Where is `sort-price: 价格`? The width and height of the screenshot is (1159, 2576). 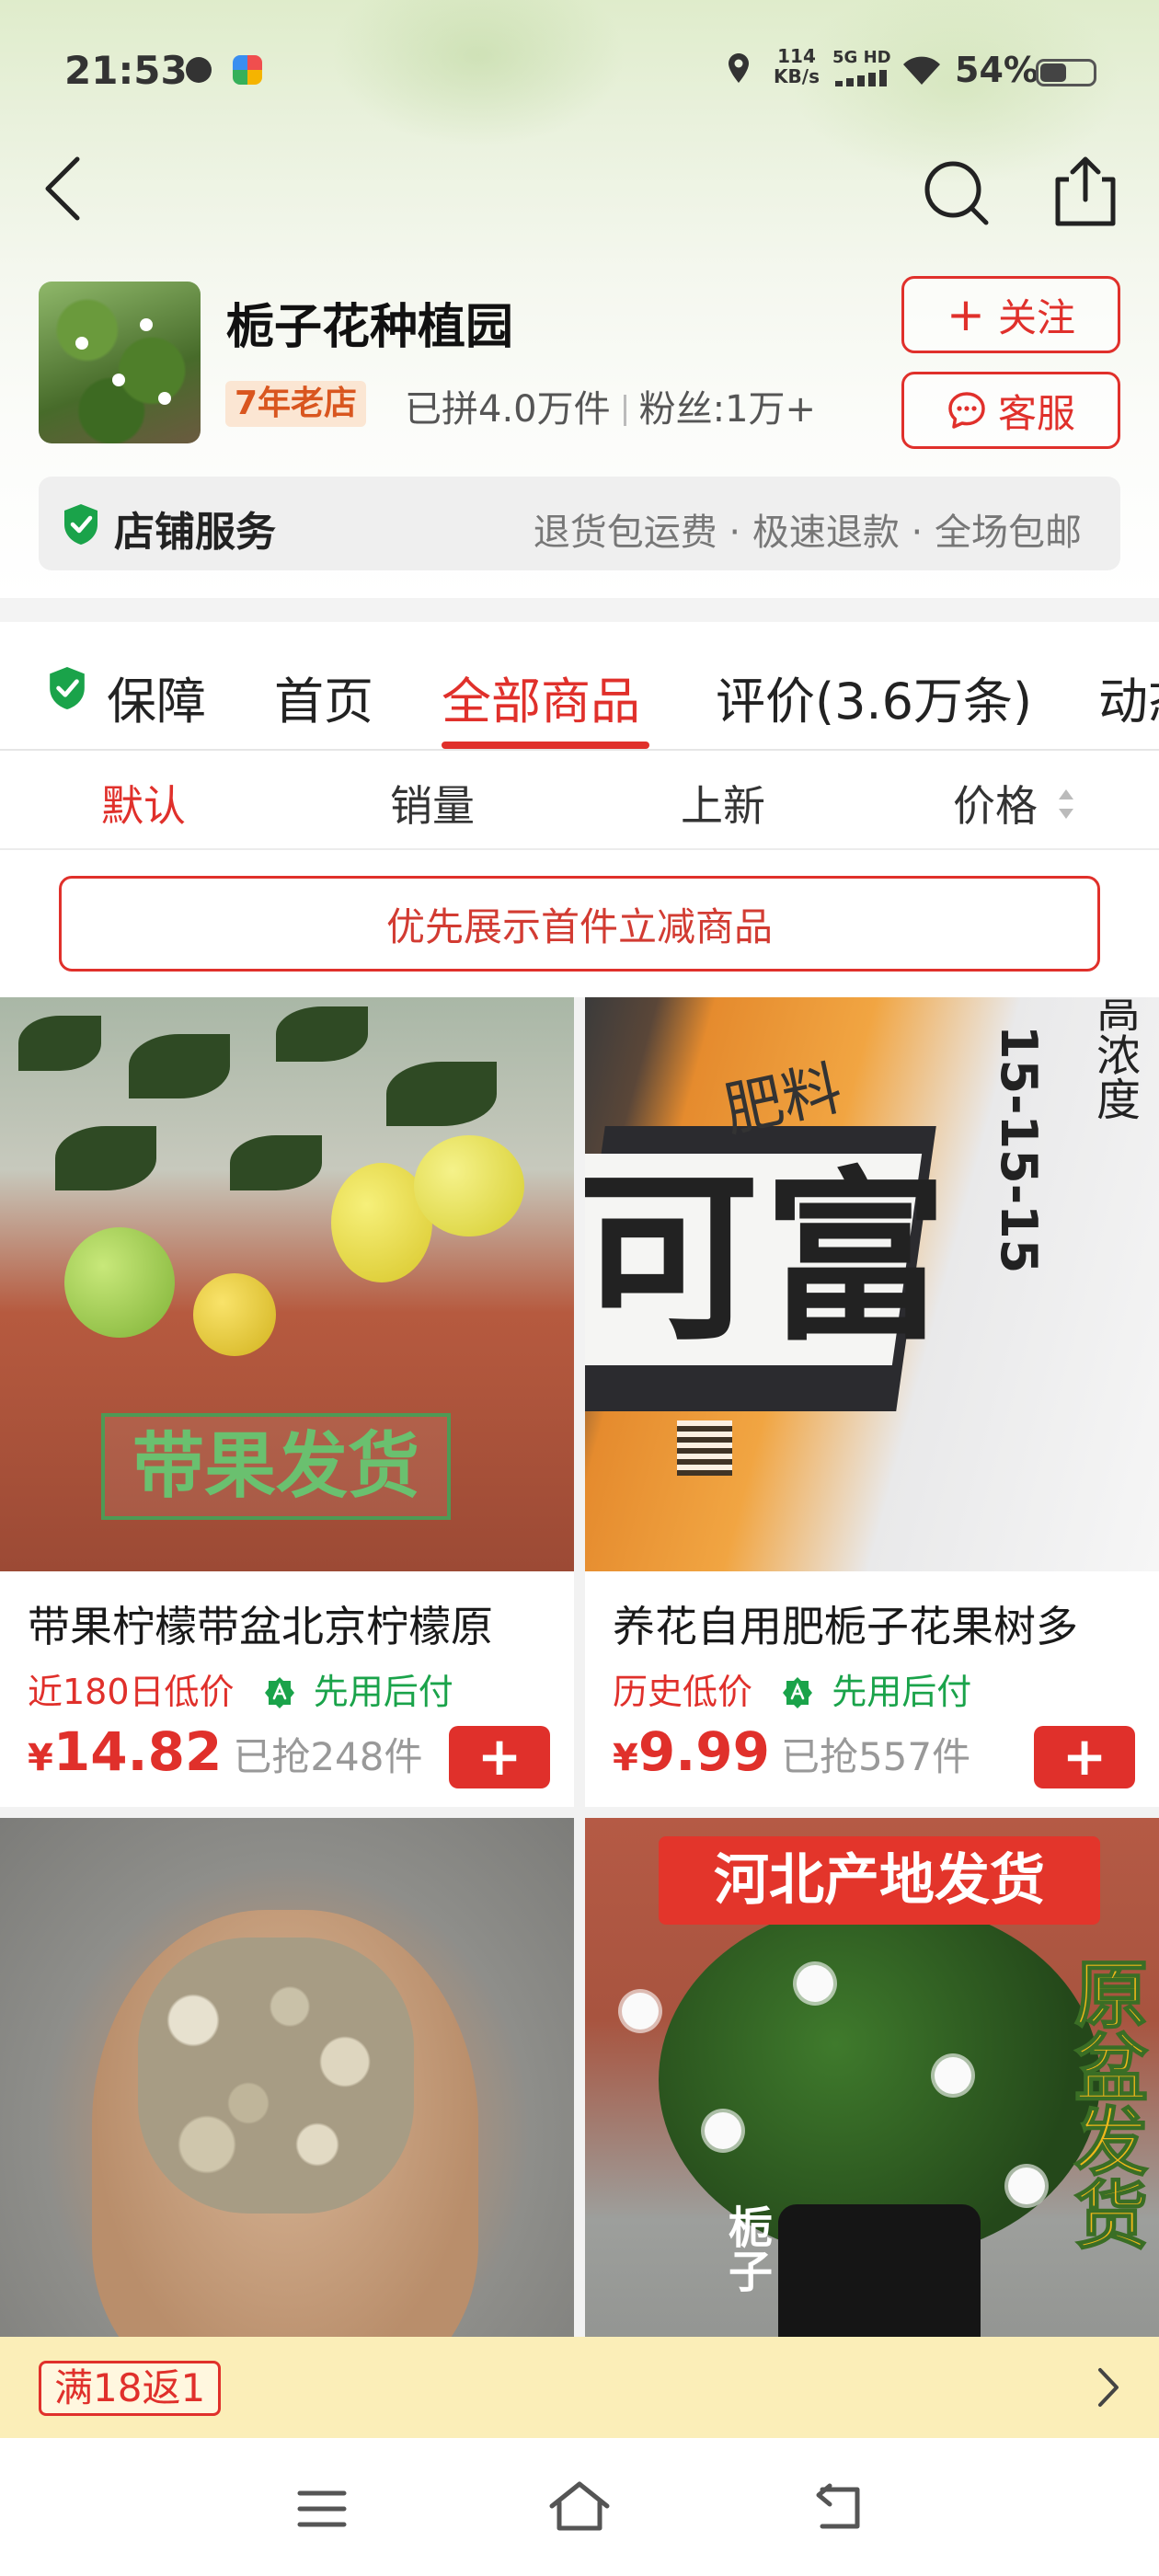
sort-price: 价格 is located at coordinates (995, 803).